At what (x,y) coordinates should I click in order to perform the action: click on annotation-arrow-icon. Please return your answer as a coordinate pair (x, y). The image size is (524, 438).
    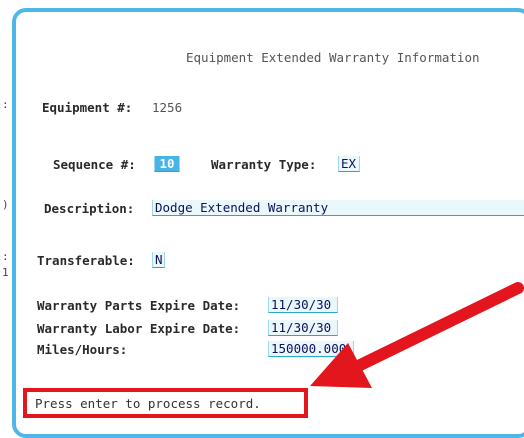
    Looking at the image, I should click on (417, 335).